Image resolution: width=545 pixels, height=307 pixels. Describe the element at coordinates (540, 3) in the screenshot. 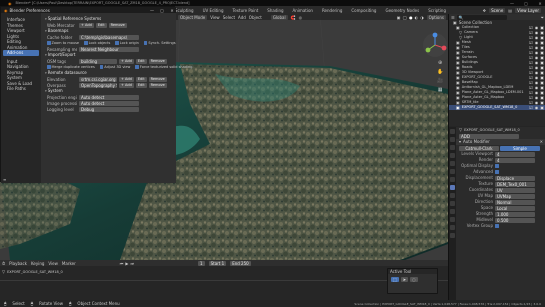

I see `close-window-button: ✕` at that location.